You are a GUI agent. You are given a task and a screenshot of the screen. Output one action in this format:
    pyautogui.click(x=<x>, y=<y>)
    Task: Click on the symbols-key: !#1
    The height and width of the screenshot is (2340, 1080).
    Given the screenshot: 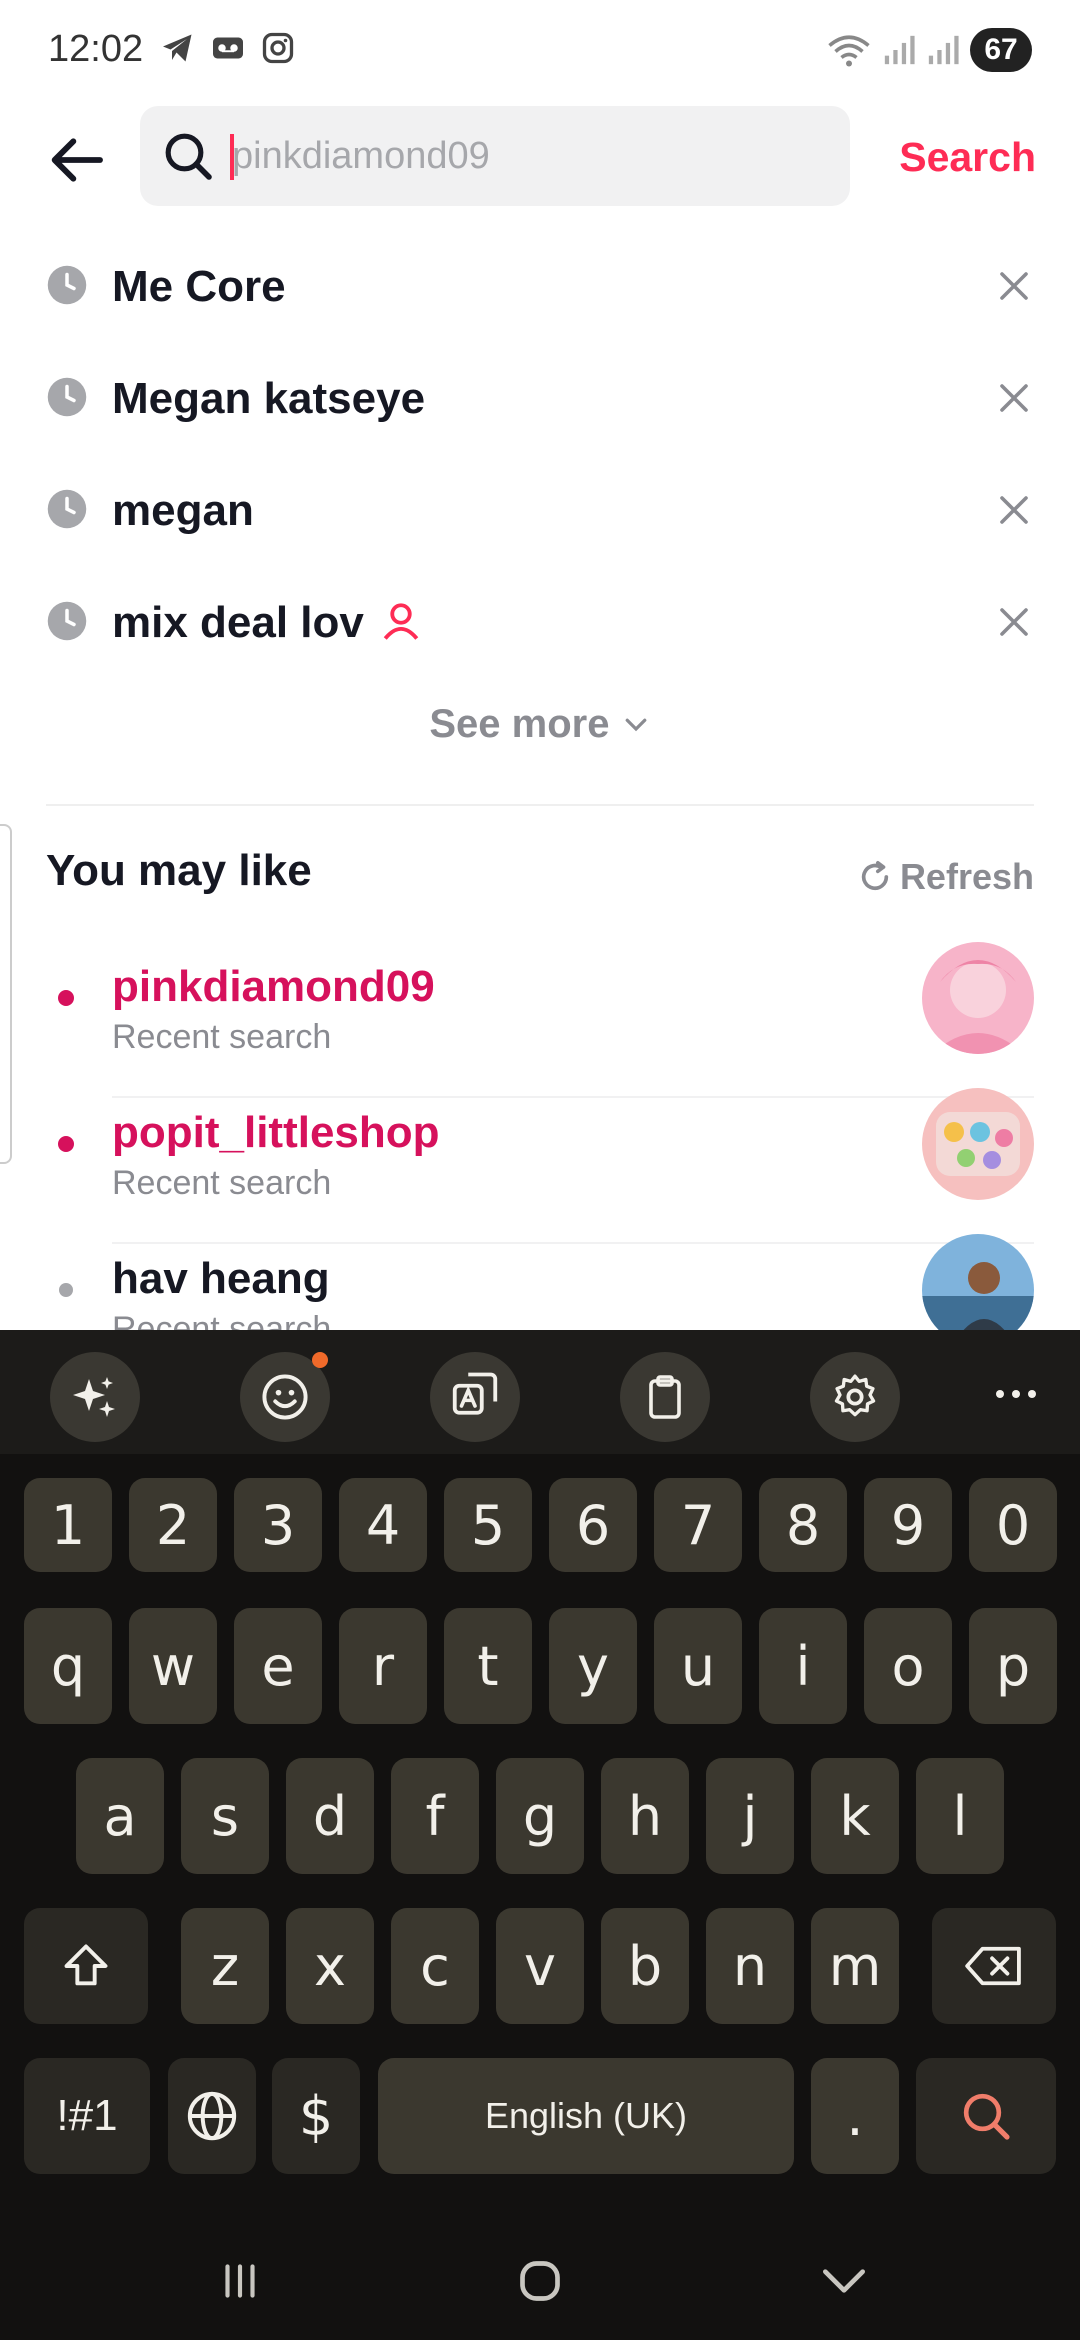 What is the action you would take?
    pyautogui.click(x=87, y=2116)
    